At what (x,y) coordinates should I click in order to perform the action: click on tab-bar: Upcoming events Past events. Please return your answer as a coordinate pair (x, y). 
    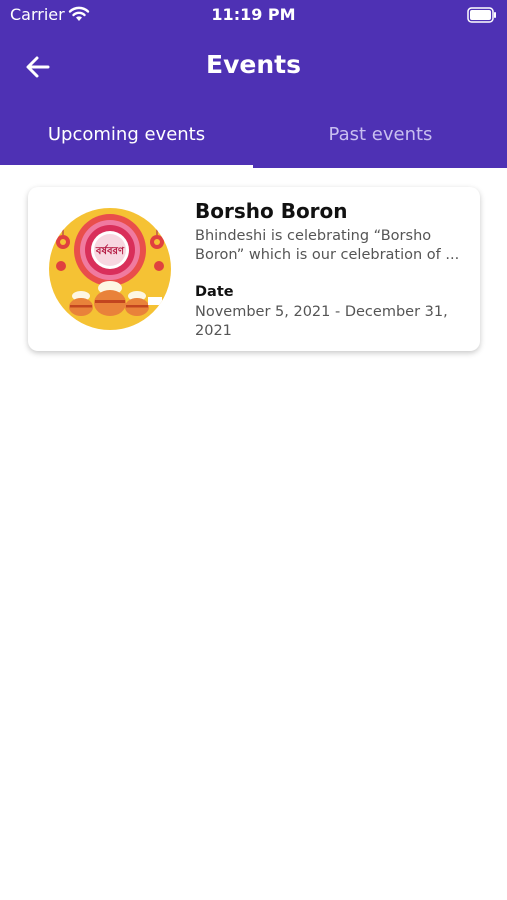
    Looking at the image, I should click on (253, 139).